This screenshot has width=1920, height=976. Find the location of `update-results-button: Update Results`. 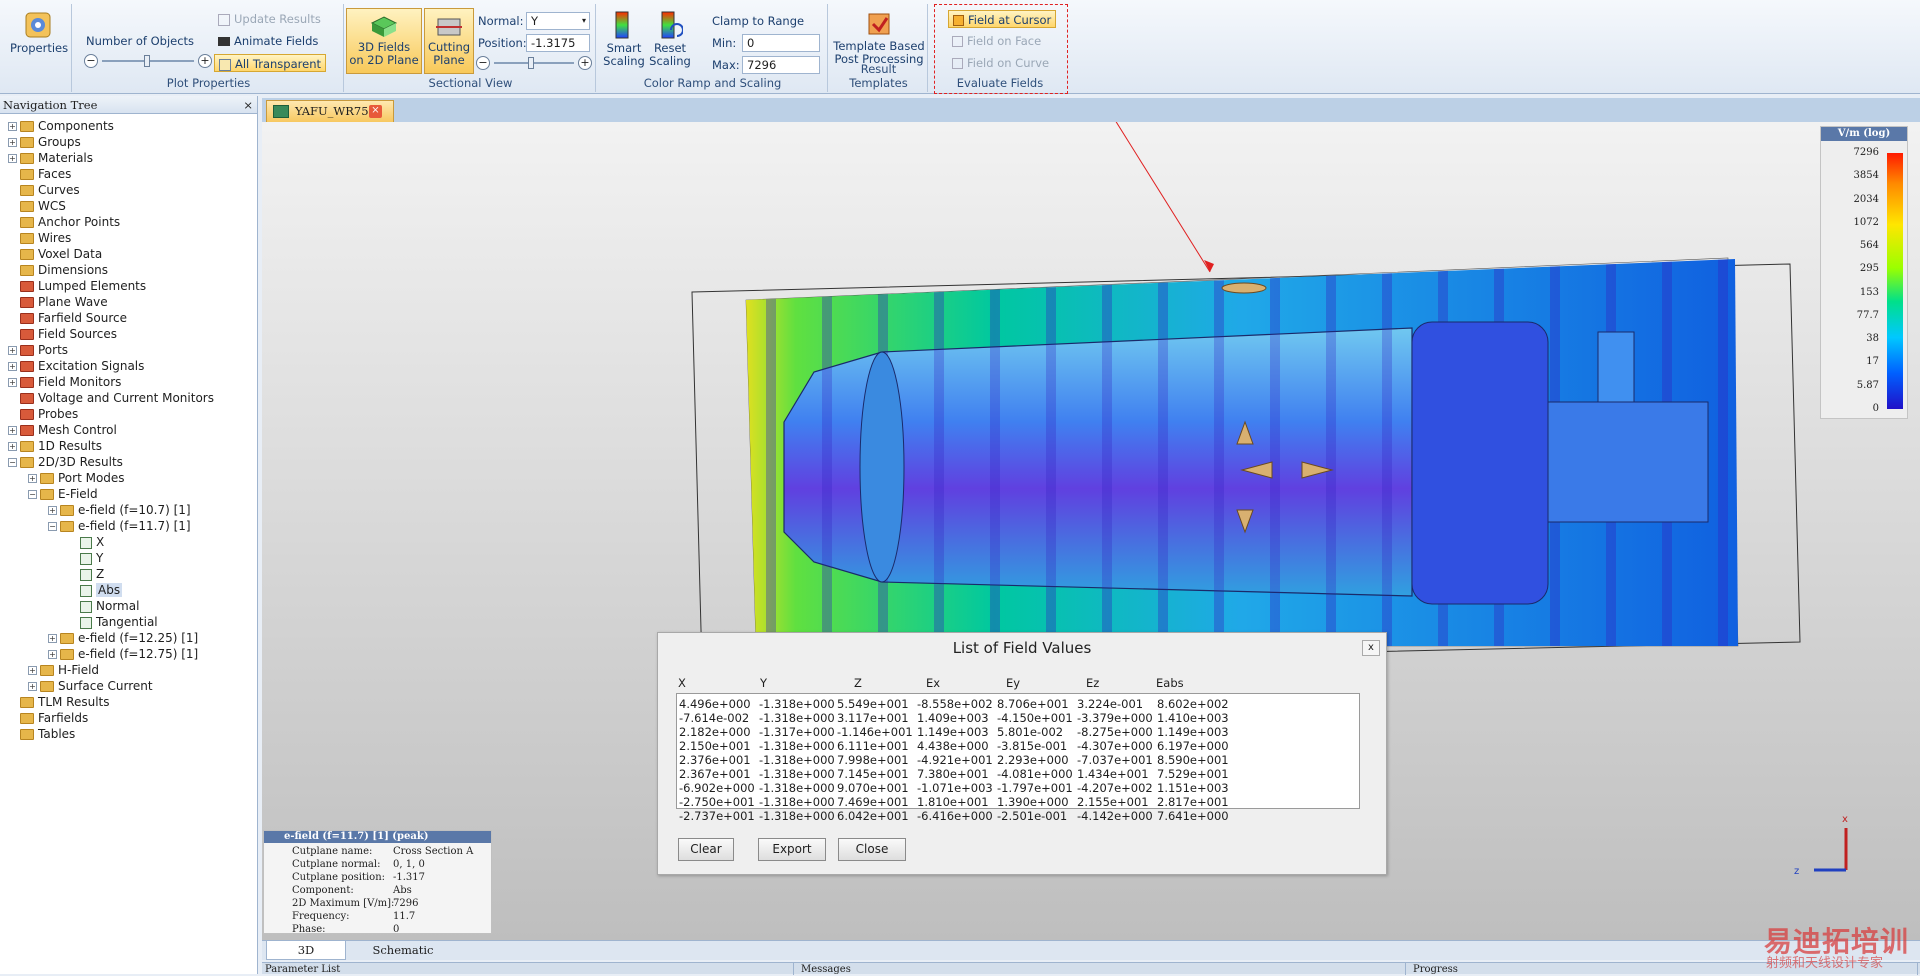

update-results-button: Update Results is located at coordinates (269, 19).